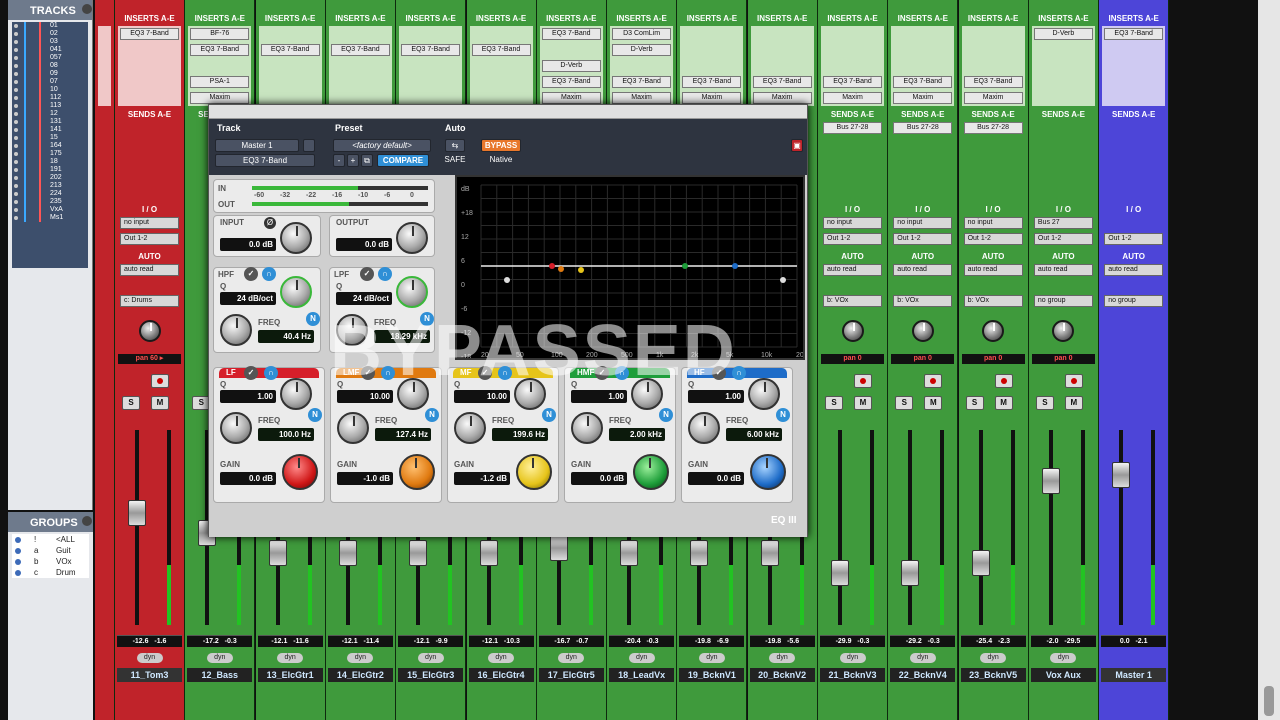 This screenshot has width=1280, height=720. What do you see at coordinates (50, 162) in the screenshot?
I see `track-list-item: 18` at bounding box center [50, 162].